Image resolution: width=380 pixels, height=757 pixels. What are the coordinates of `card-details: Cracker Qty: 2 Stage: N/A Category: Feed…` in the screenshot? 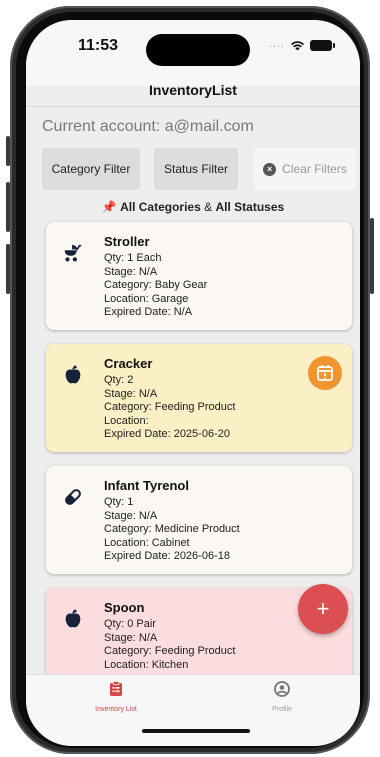 It's located at (169, 399).